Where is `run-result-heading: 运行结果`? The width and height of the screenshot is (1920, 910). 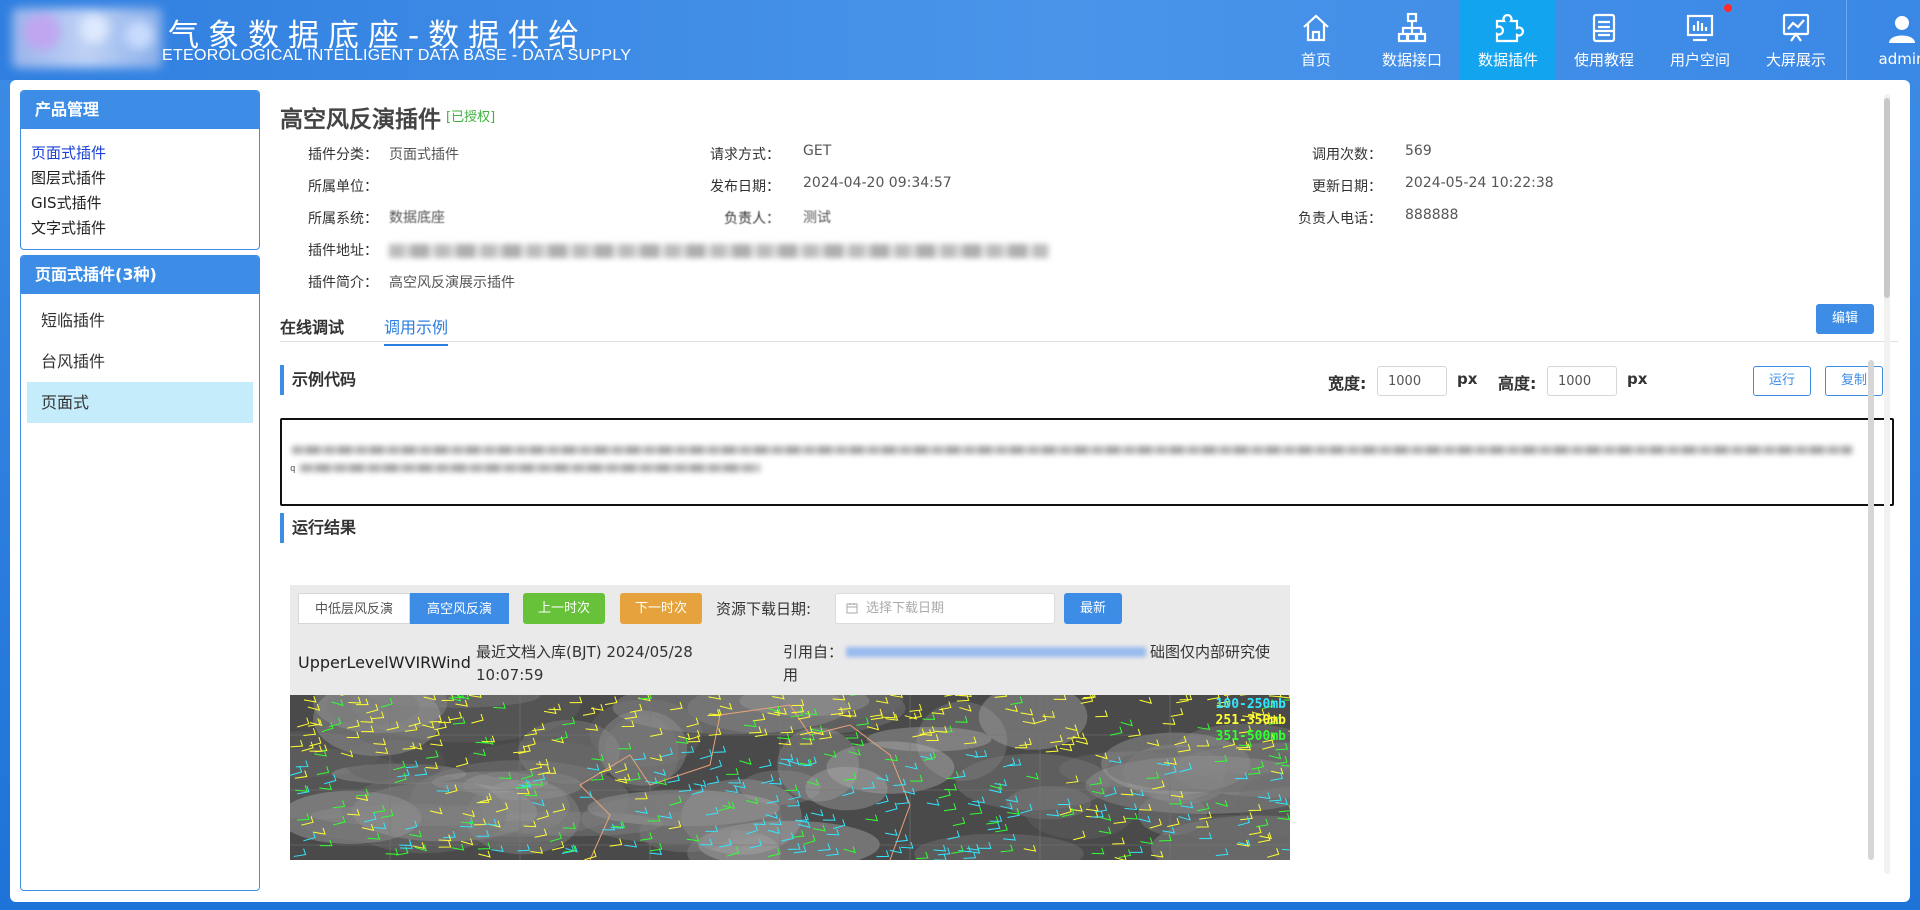 run-result-heading: 运行结果 is located at coordinates (318, 528).